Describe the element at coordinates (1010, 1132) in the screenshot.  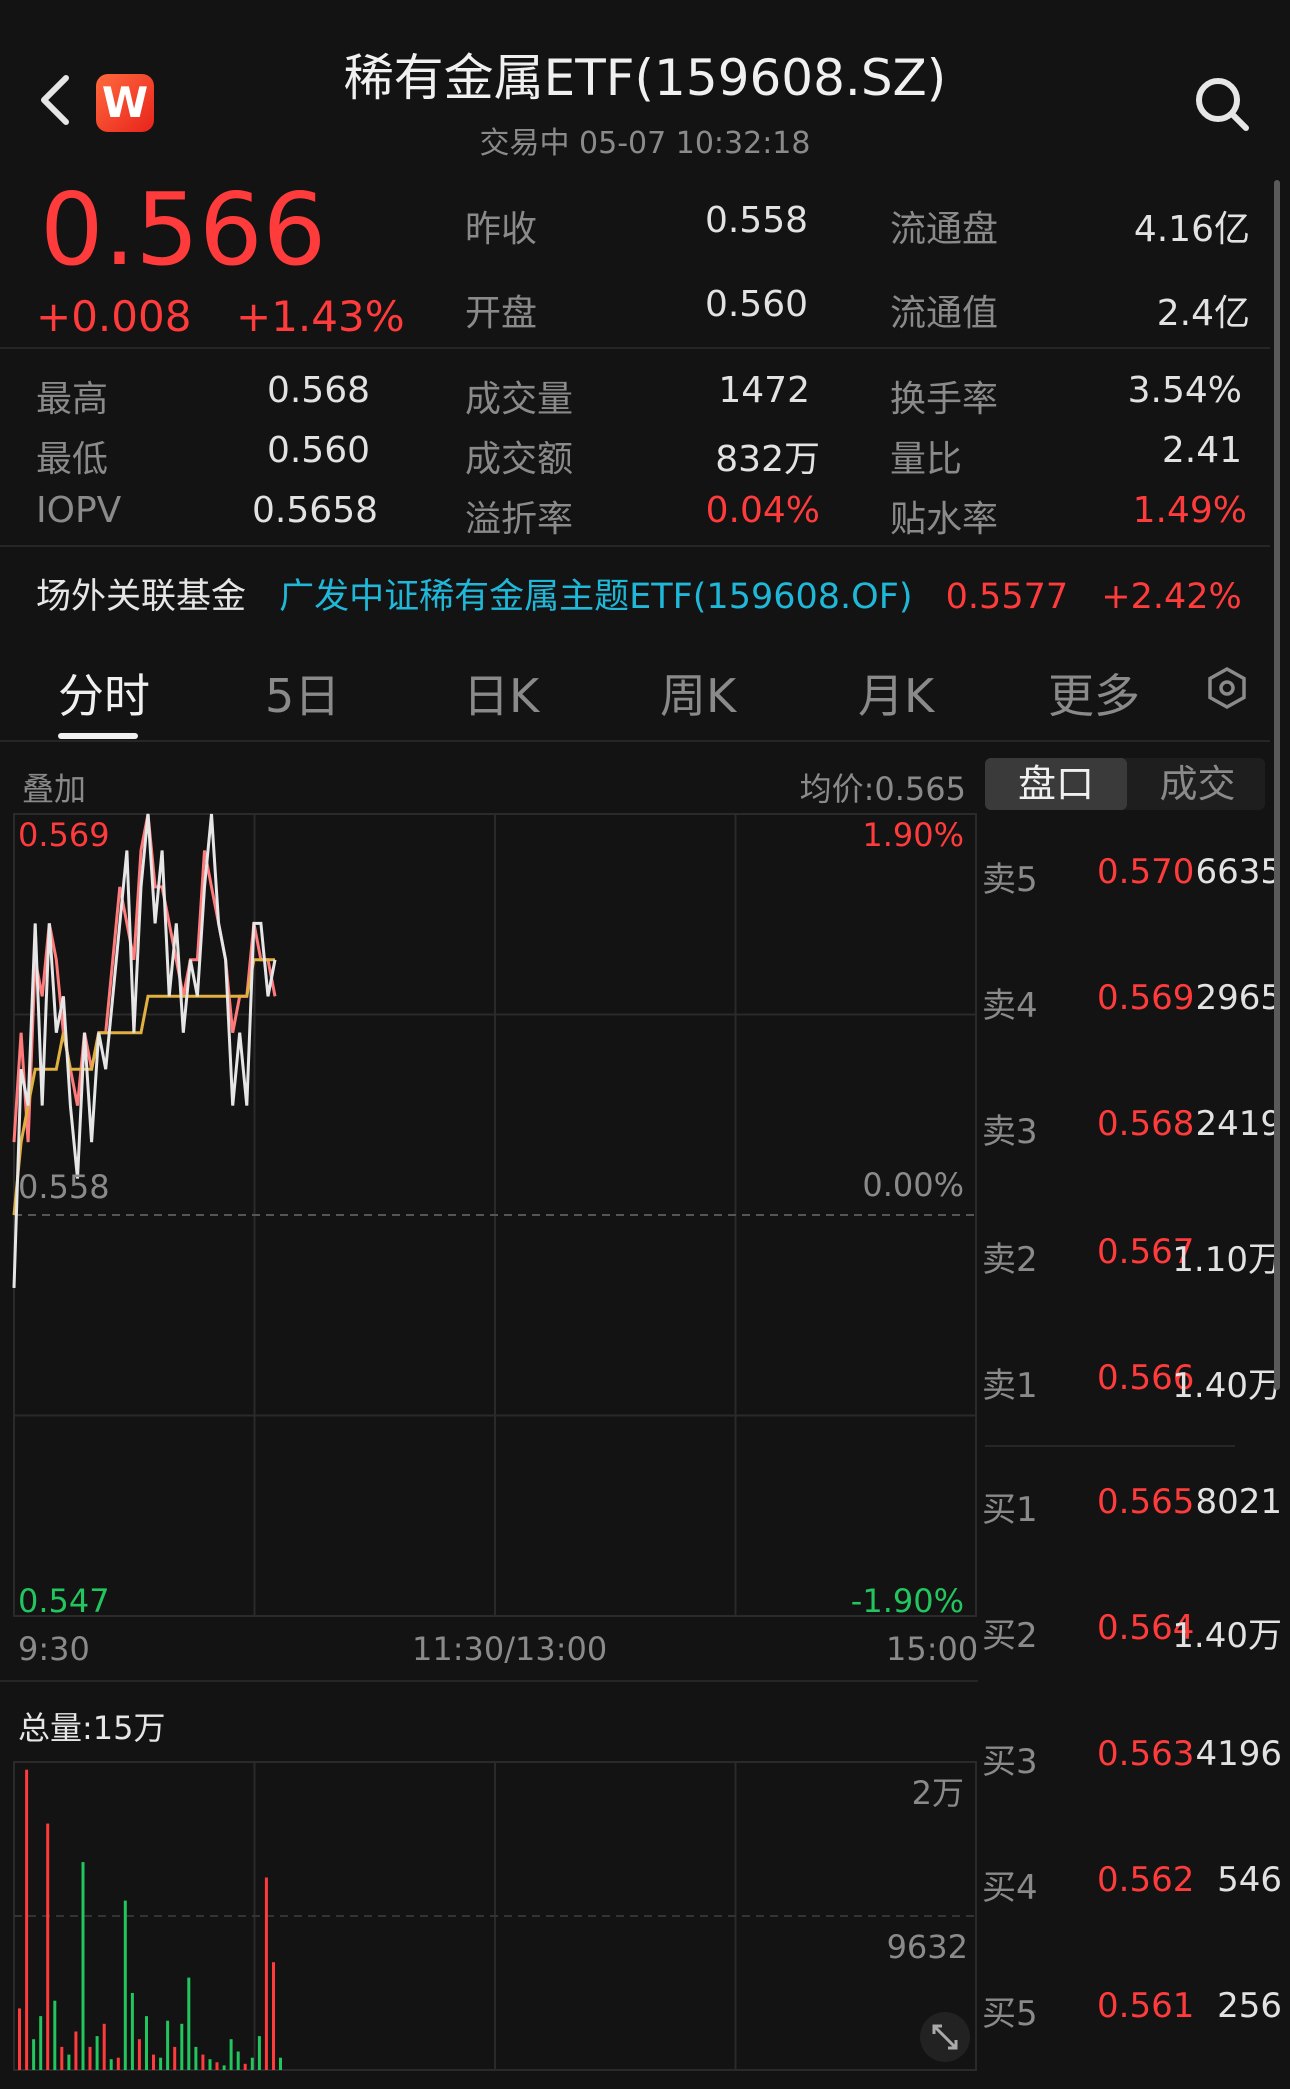
I see `level-label: 卖3` at that location.